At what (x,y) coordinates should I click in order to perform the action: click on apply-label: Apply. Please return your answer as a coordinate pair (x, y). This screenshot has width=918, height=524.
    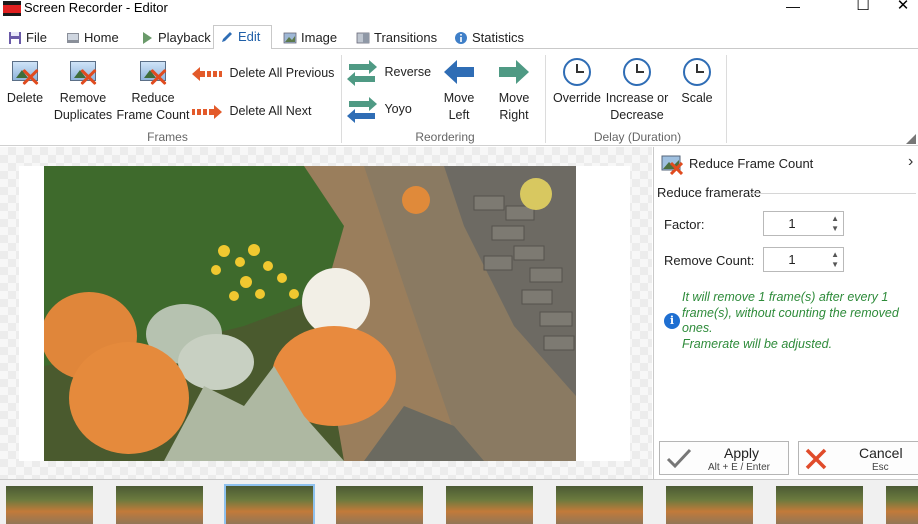
    Looking at the image, I should click on (742, 453).